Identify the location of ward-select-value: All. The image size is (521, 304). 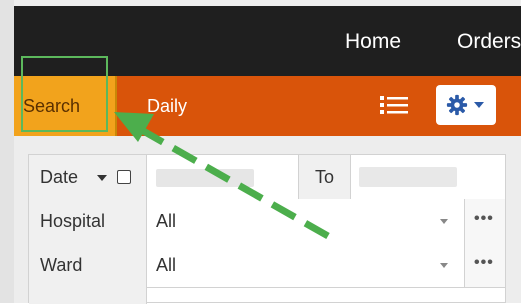
(166, 265).